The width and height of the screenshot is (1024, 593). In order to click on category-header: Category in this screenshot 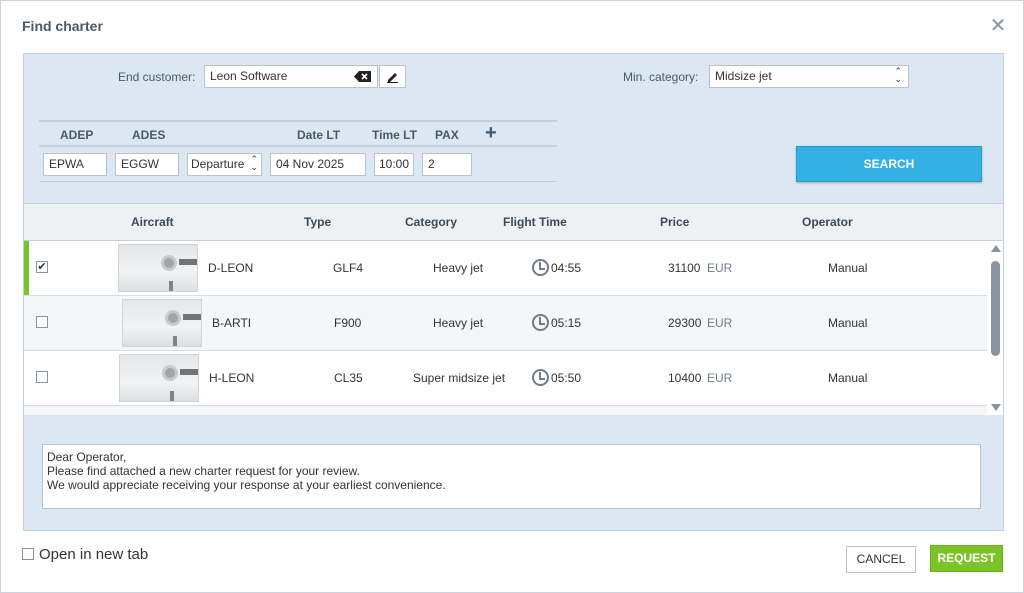, I will do `click(431, 222)`.